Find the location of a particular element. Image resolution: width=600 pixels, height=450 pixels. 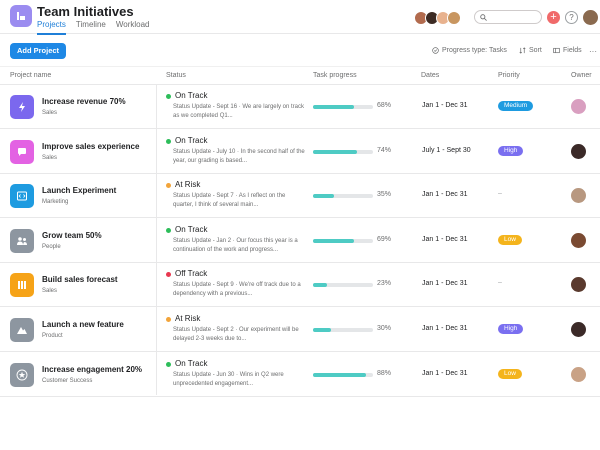

tab-workload: Workload is located at coordinates (133, 27).